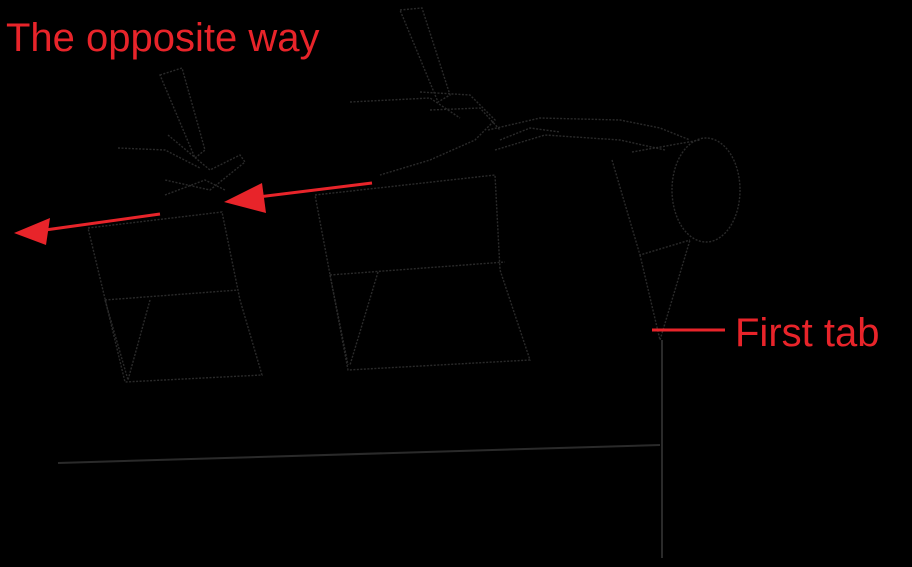 This screenshot has height=567, width=912. What do you see at coordinates (589, 134) in the screenshot?
I see `connector-strip-sketch` at bounding box center [589, 134].